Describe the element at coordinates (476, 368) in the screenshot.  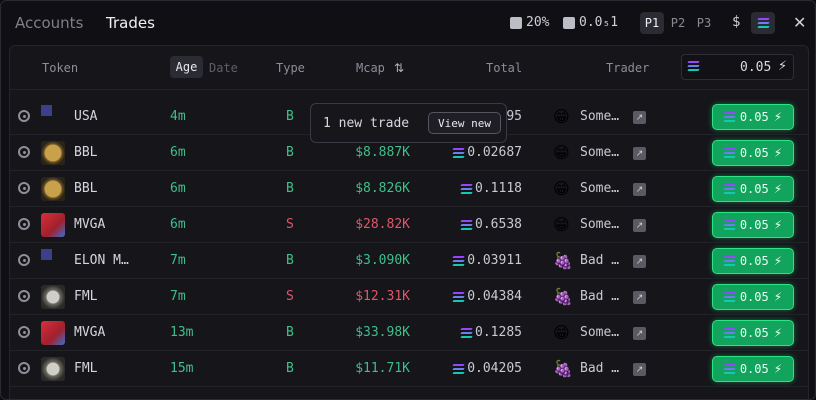
I see `trade-total: 0.04205` at that location.